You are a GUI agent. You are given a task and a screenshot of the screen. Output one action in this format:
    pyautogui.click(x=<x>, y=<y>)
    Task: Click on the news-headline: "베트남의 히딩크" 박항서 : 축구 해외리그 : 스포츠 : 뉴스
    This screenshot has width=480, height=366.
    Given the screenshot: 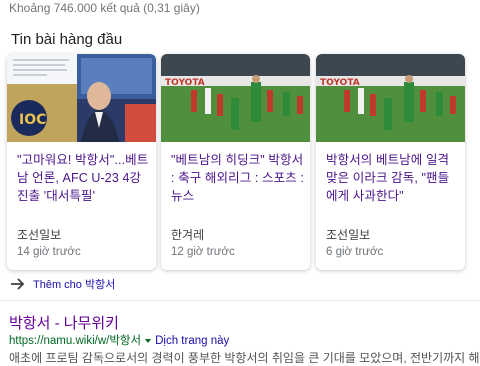 What is the action you would take?
    pyautogui.click(x=238, y=178)
    